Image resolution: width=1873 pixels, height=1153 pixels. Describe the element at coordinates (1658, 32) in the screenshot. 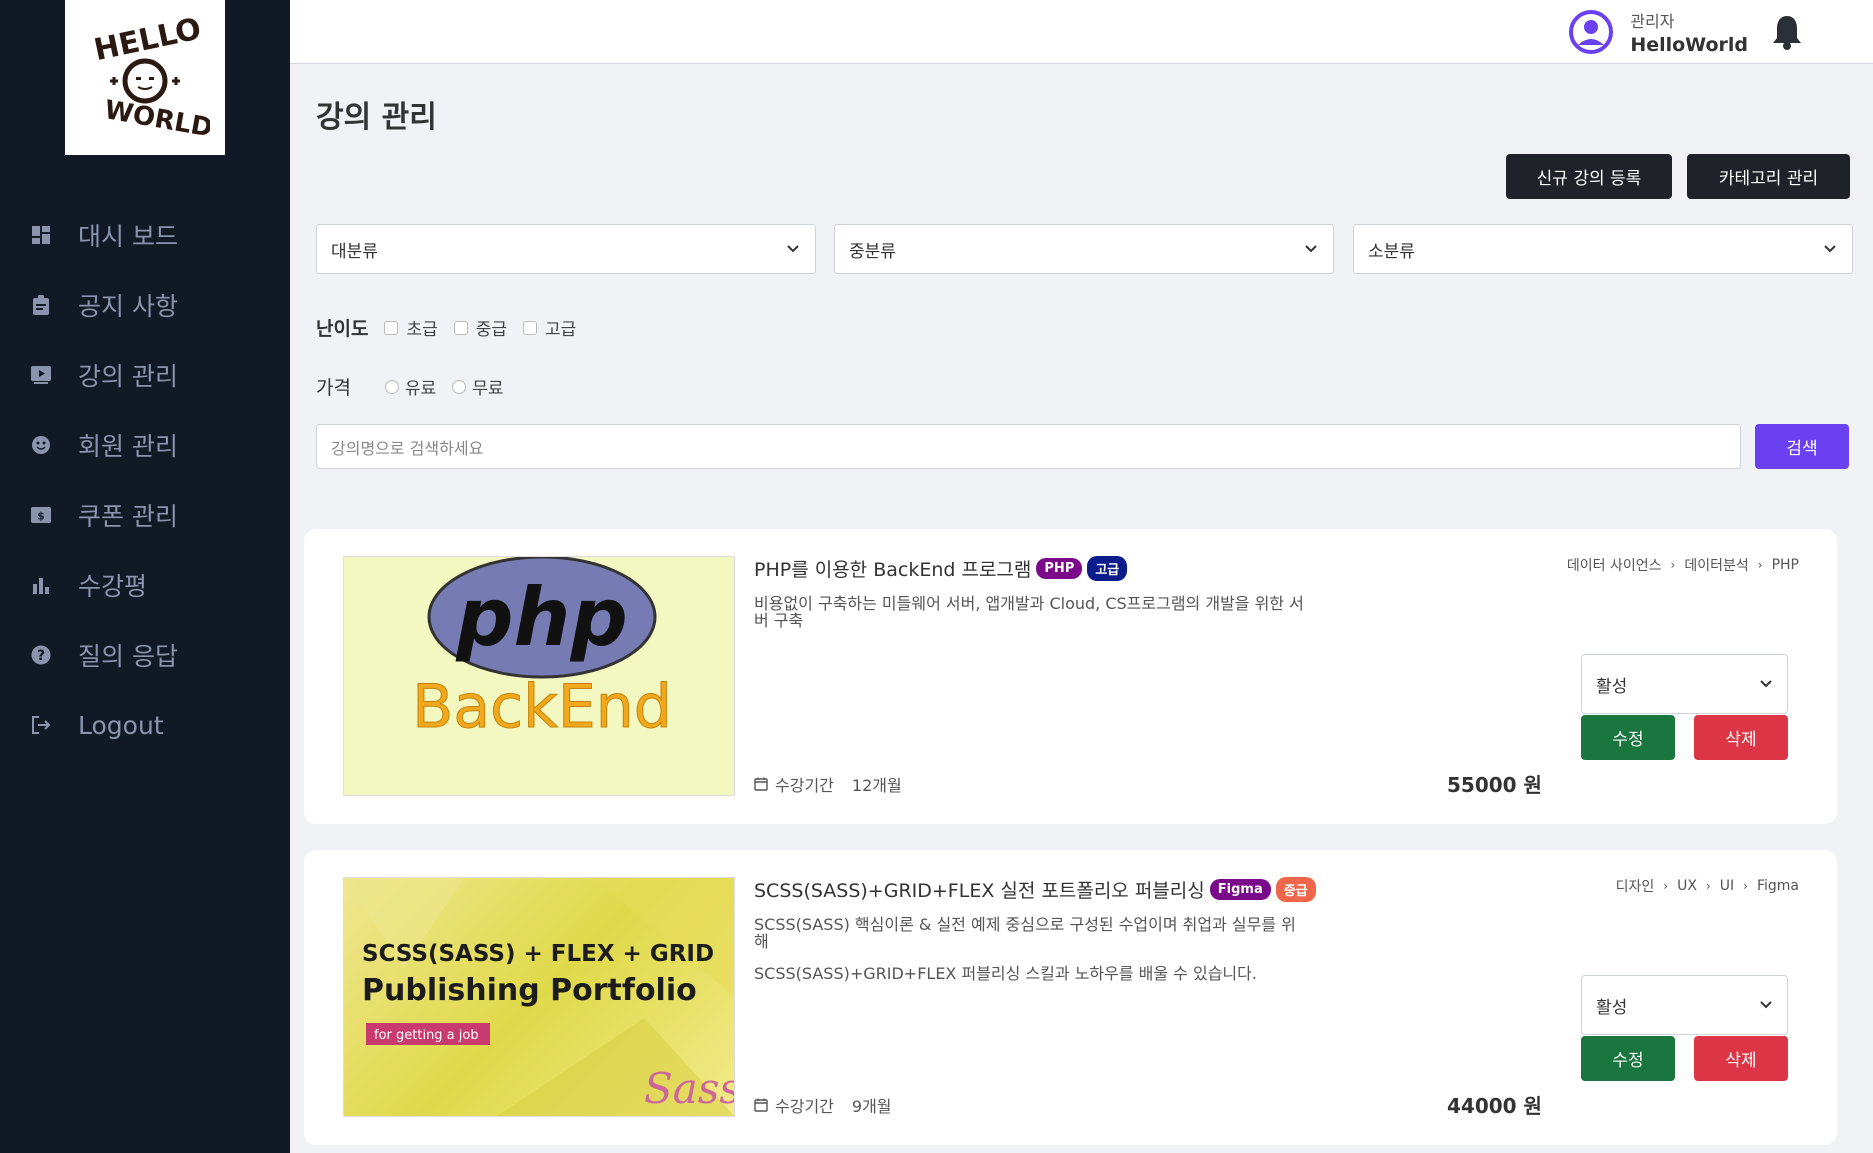

I see `user-info: 관리자 HelloWorld` at that location.